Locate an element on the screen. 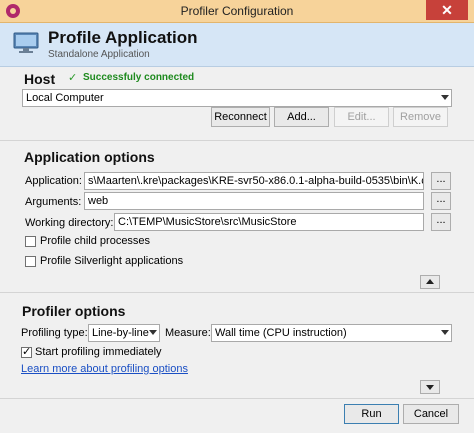 Image resolution: width=474 pixels, height=433 pixels. profile-child-processes-checkbox is located at coordinates (30, 241).